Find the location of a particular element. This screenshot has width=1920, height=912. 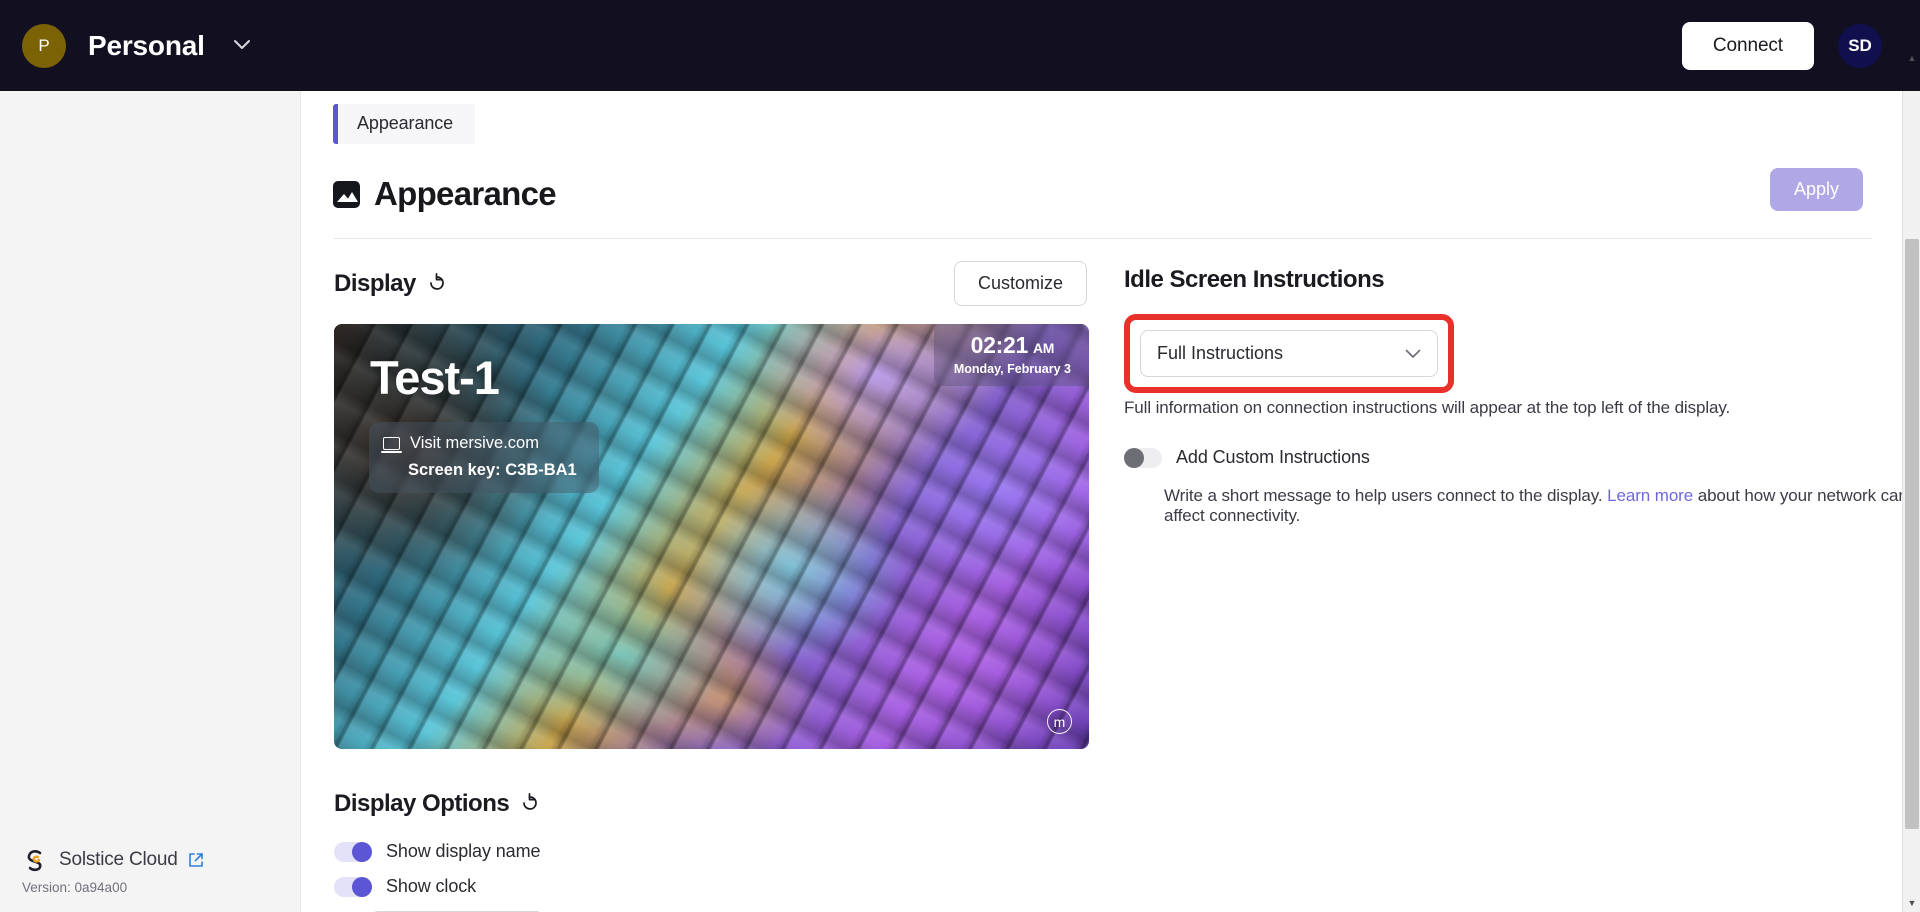

triangle-down-icon: ▼ is located at coordinates (1911, 903).